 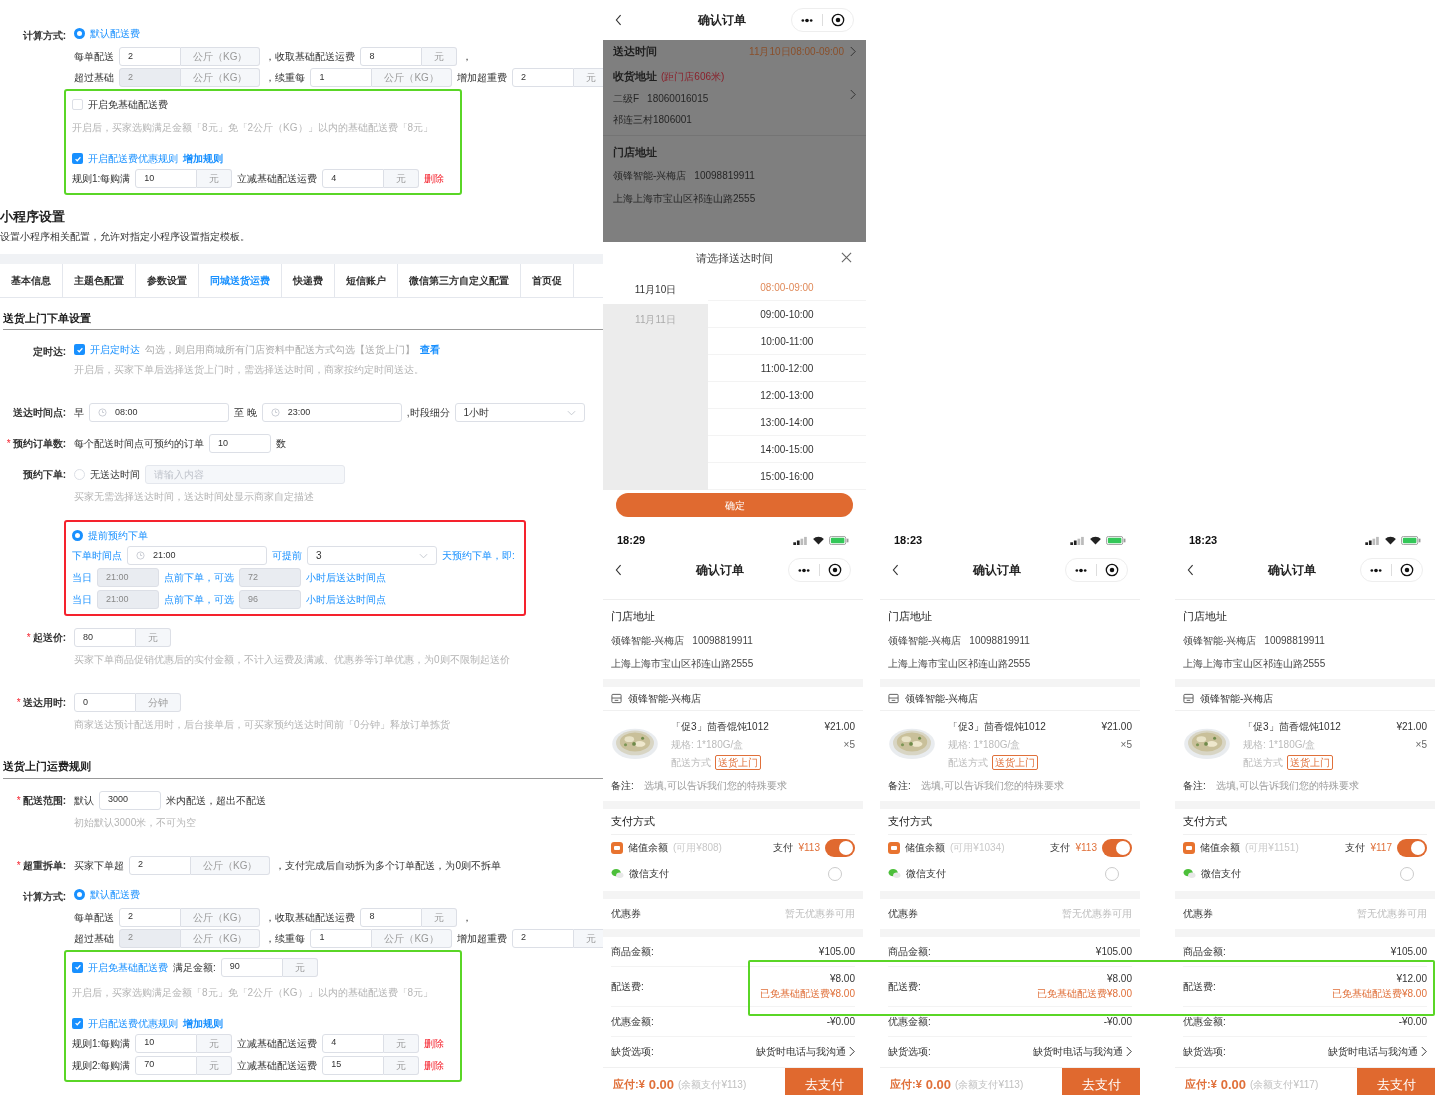 I want to click on payment-method: 微信支付, so click(x=649, y=874).